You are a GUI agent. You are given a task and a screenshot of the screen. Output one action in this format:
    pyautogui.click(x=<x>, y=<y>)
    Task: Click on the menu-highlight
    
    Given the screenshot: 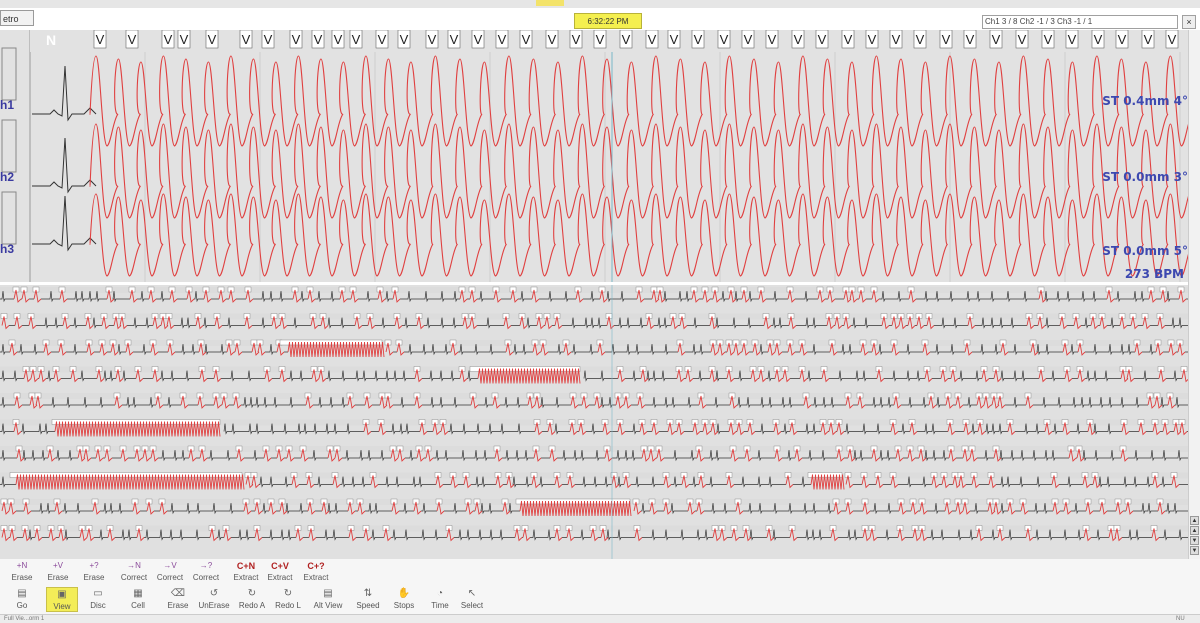 What is the action you would take?
    pyautogui.click(x=550, y=3)
    